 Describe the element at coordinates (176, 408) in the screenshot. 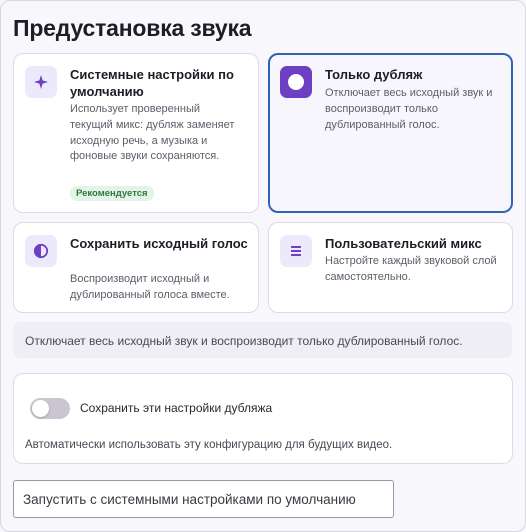

I see `save-settings-label: Сохранить эти настройки дубляжа` at that location.